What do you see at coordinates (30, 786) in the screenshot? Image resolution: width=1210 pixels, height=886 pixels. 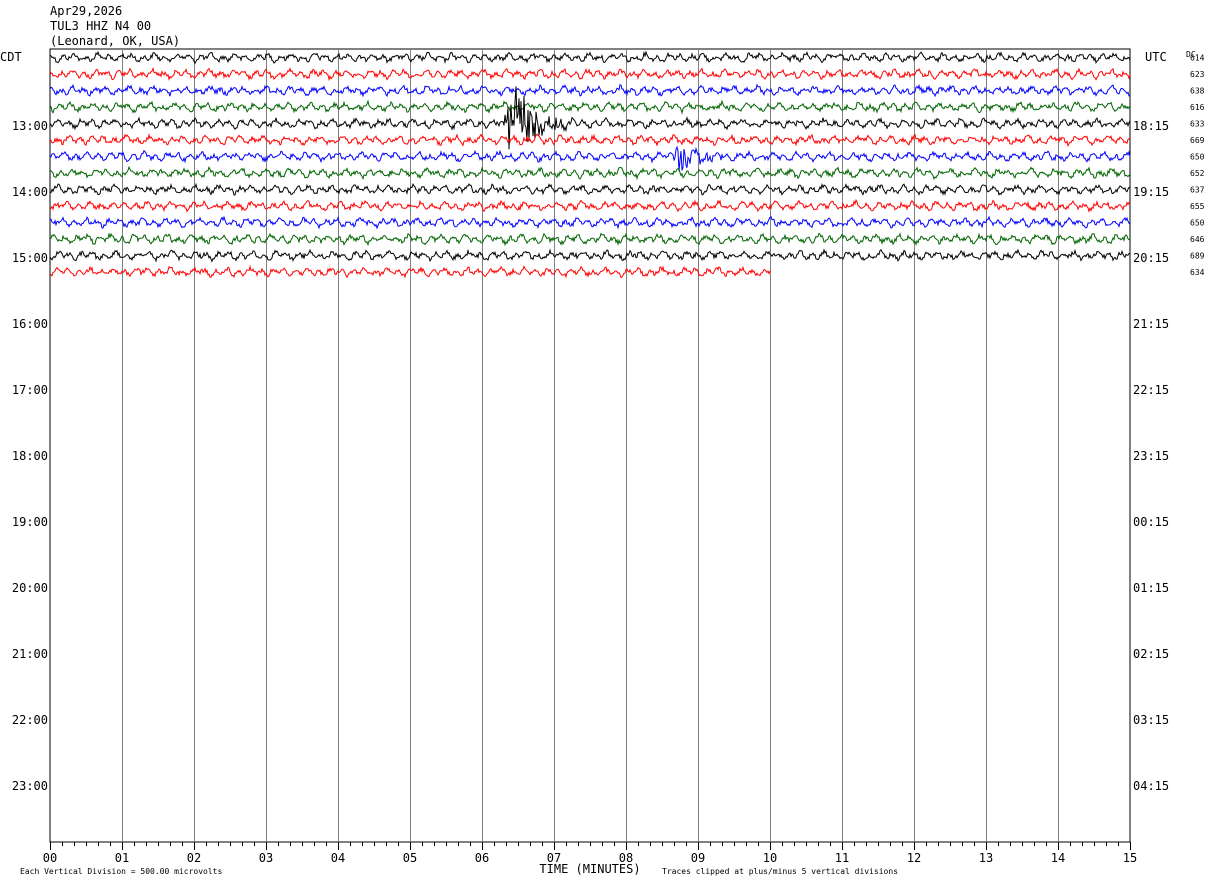 I see `left-hour-label: 23:00` at bounding box center [30, 786].